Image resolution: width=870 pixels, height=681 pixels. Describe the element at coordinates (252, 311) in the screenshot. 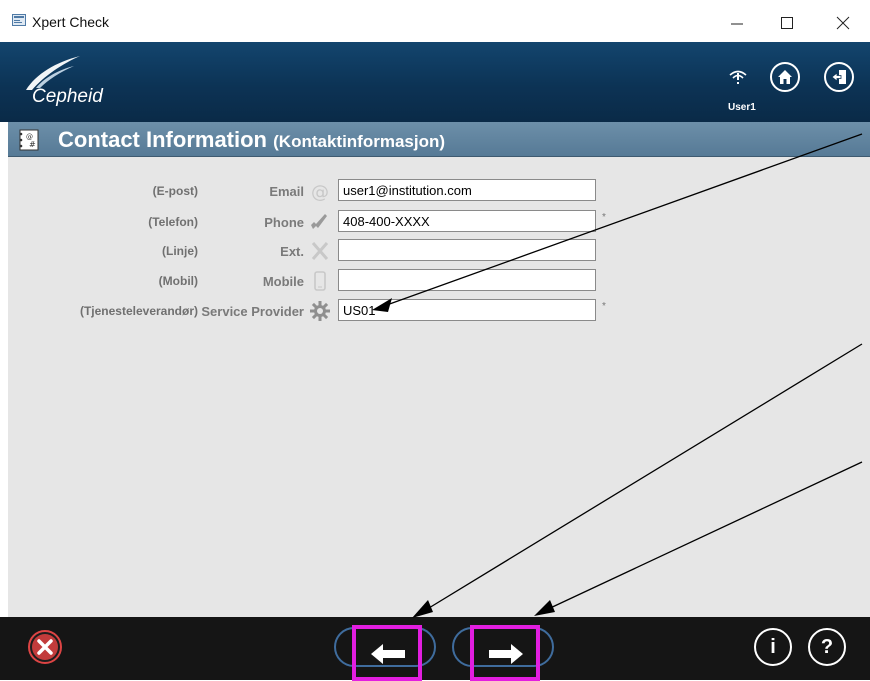

I see `service-provider-label: Service Provider` at that location.